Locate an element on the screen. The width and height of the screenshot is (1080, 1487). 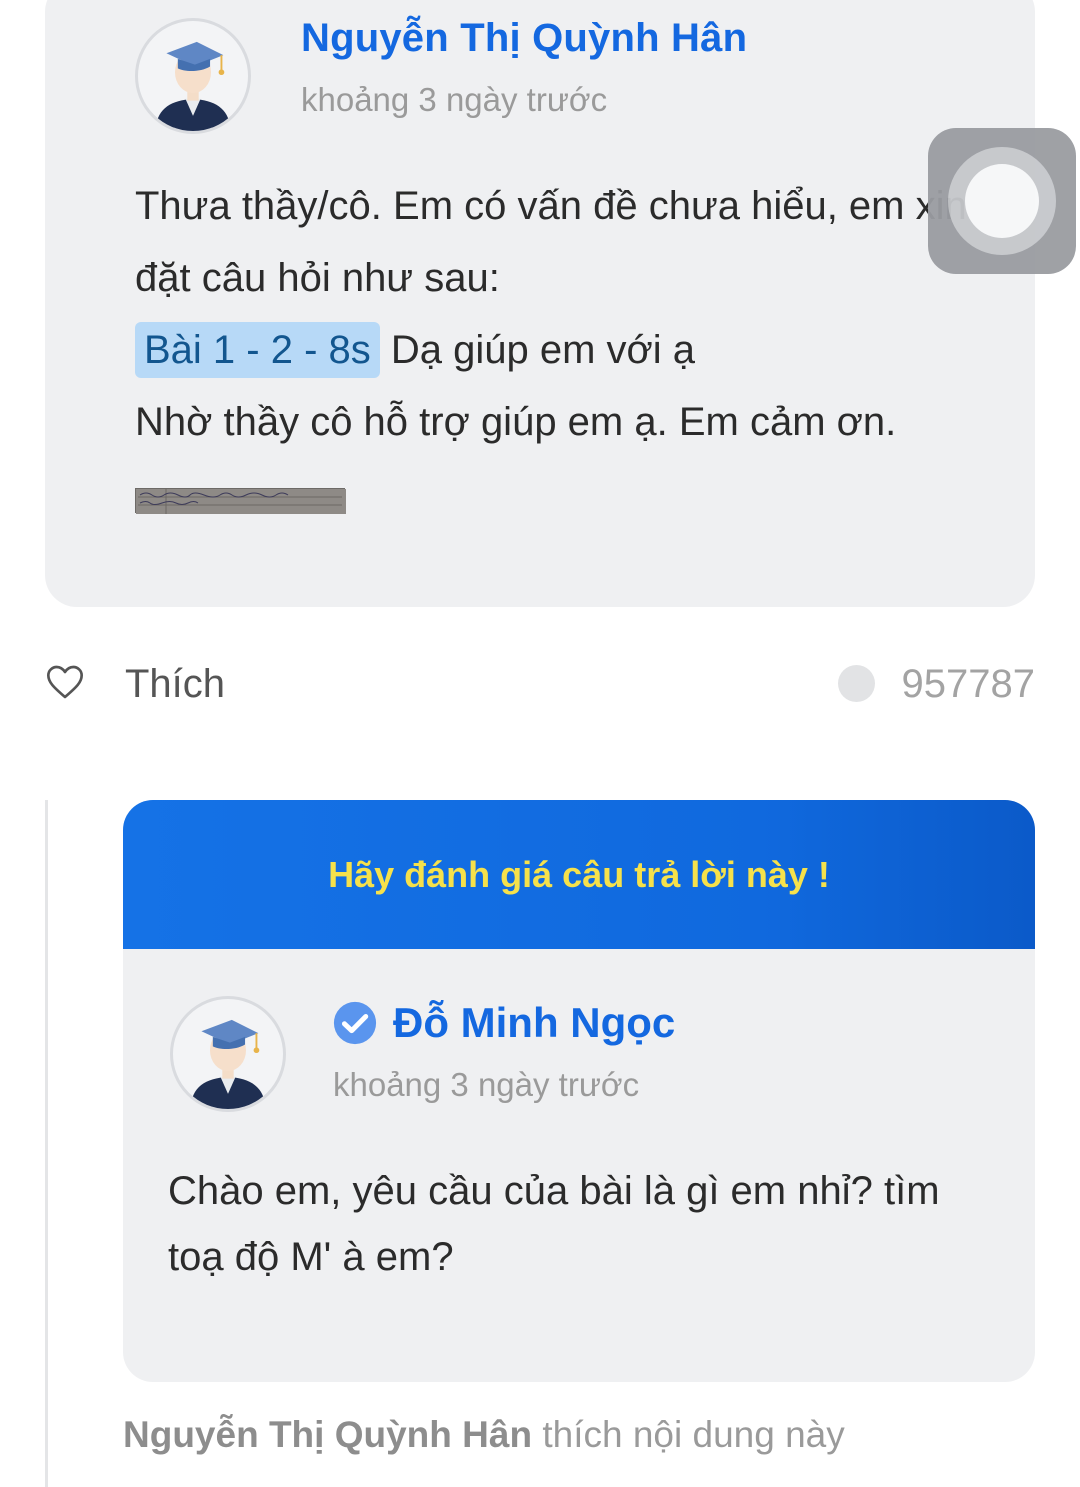
answer-timestamp: khoảng 3 ngày trước is located at coordinates (486, 1084).